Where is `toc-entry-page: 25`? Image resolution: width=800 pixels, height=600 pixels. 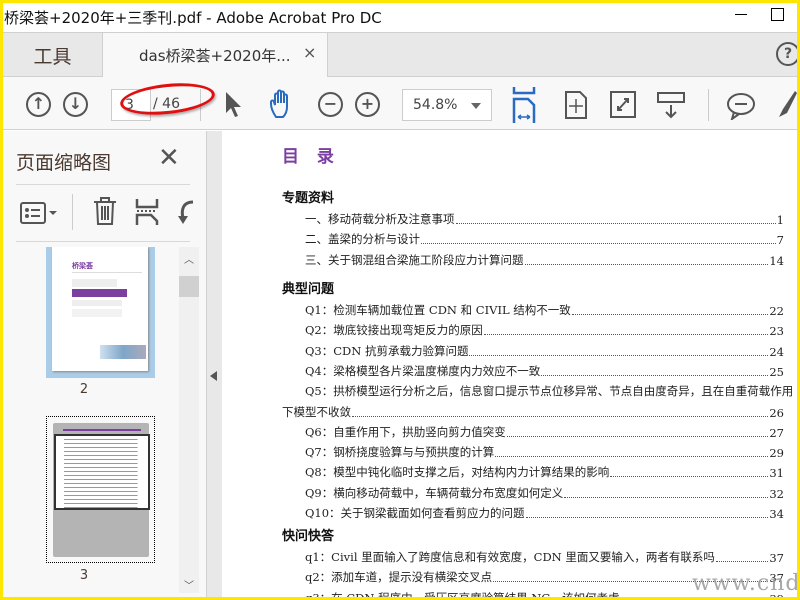 toc-entry-page: 25 is located at coordinates (776, 371).